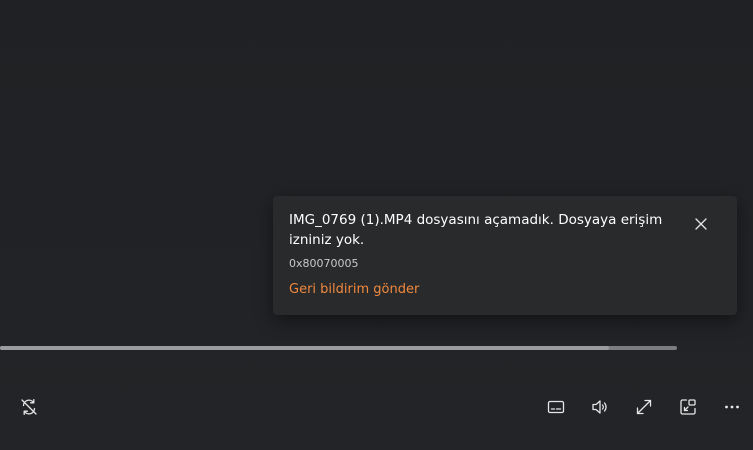 The width and height of the screenshot is (753, 450). I want to click on more-options-button, so click(732, 407).